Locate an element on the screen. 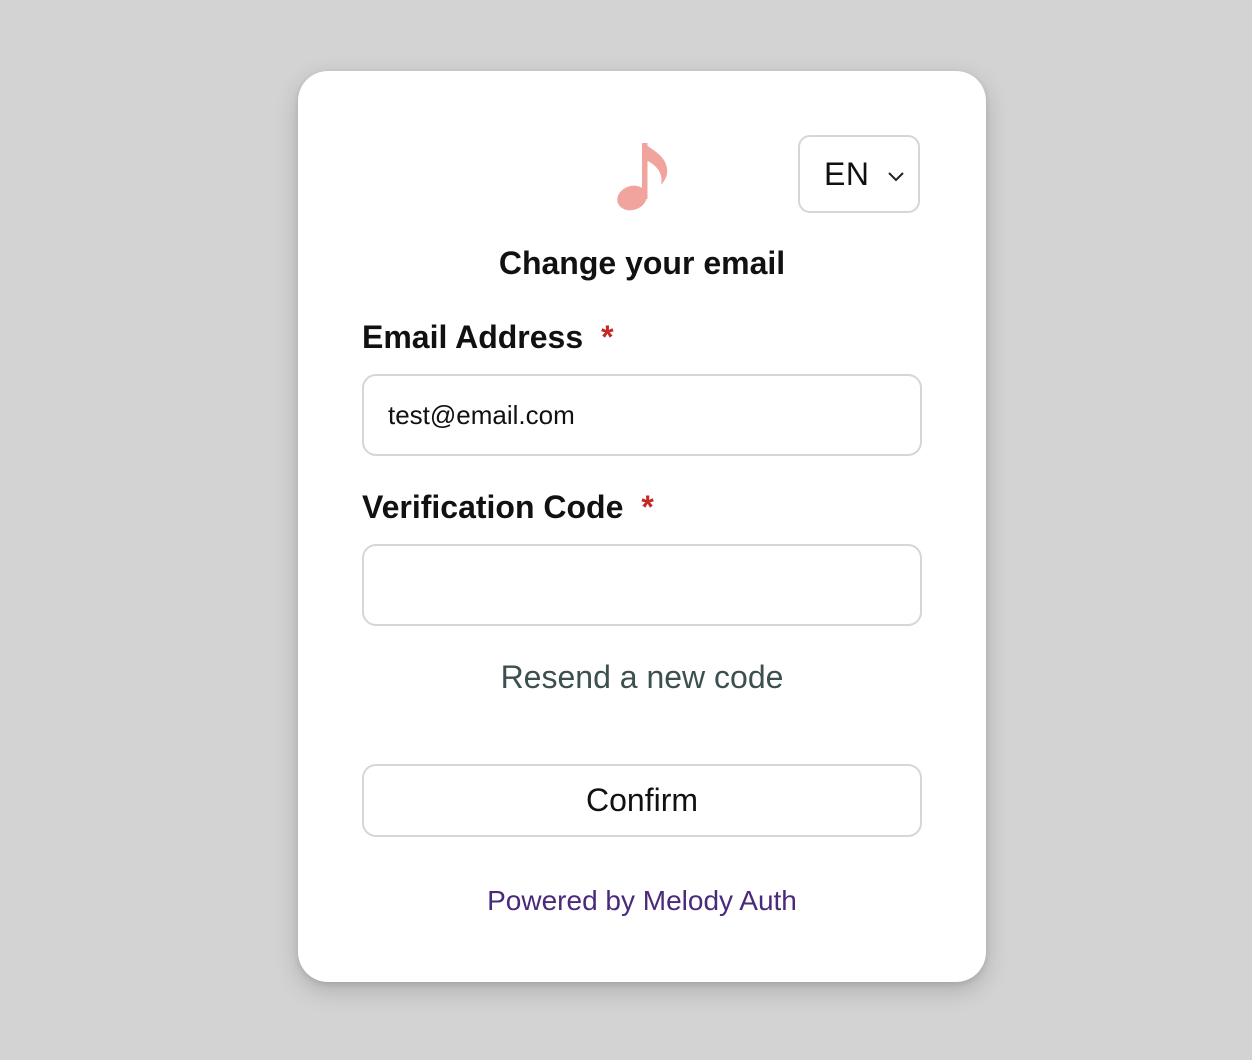  resend-code-link: Resend a new code is located at coordinates (642, 677).